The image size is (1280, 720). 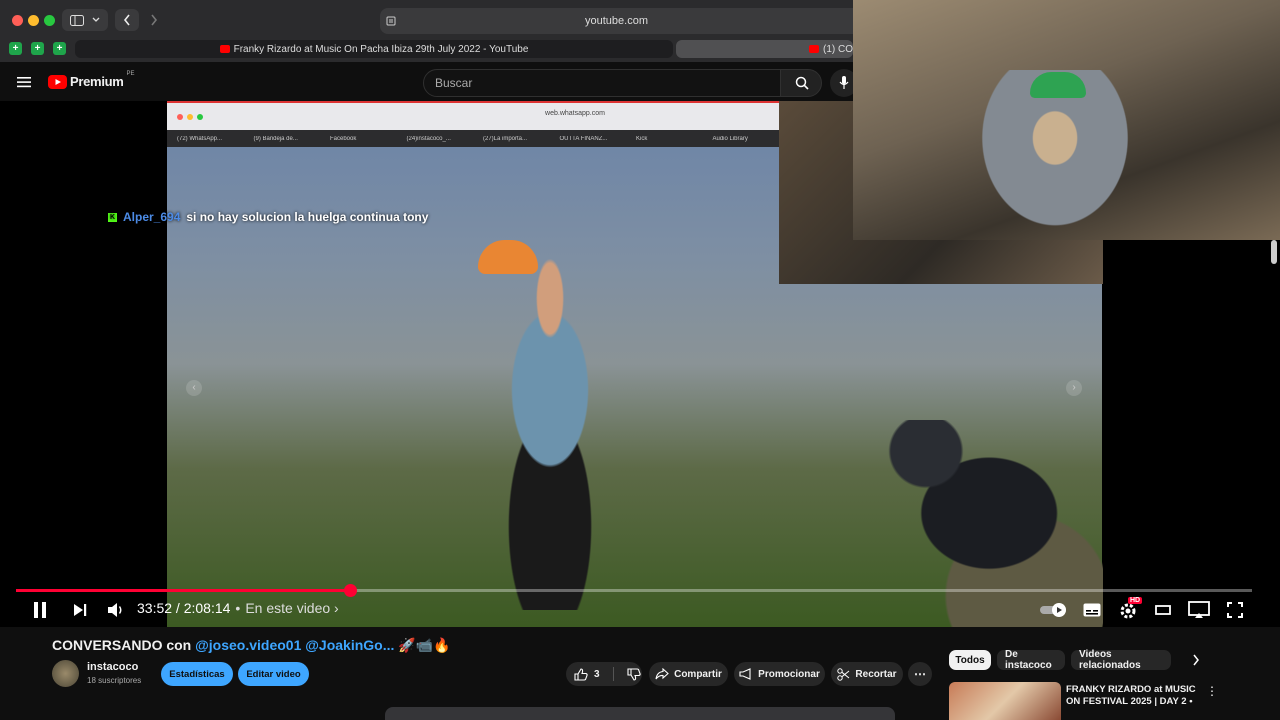 I want to click on search-placeholder: Buscar, so click(x=454, y=83).